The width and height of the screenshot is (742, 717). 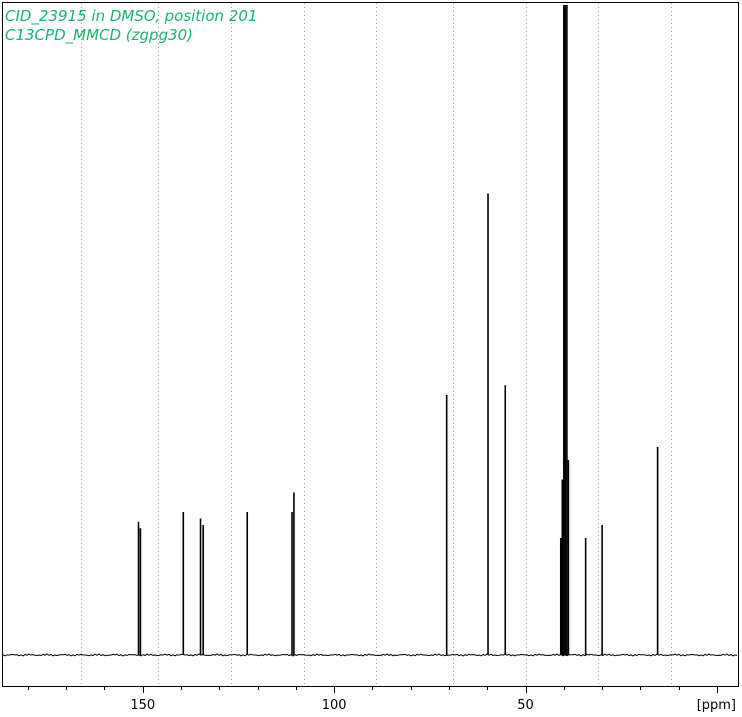 What do you see at coordinates (142, 705) in the screenshot?
I see `x-tick-label: 150` at bounding box center [142, 705].